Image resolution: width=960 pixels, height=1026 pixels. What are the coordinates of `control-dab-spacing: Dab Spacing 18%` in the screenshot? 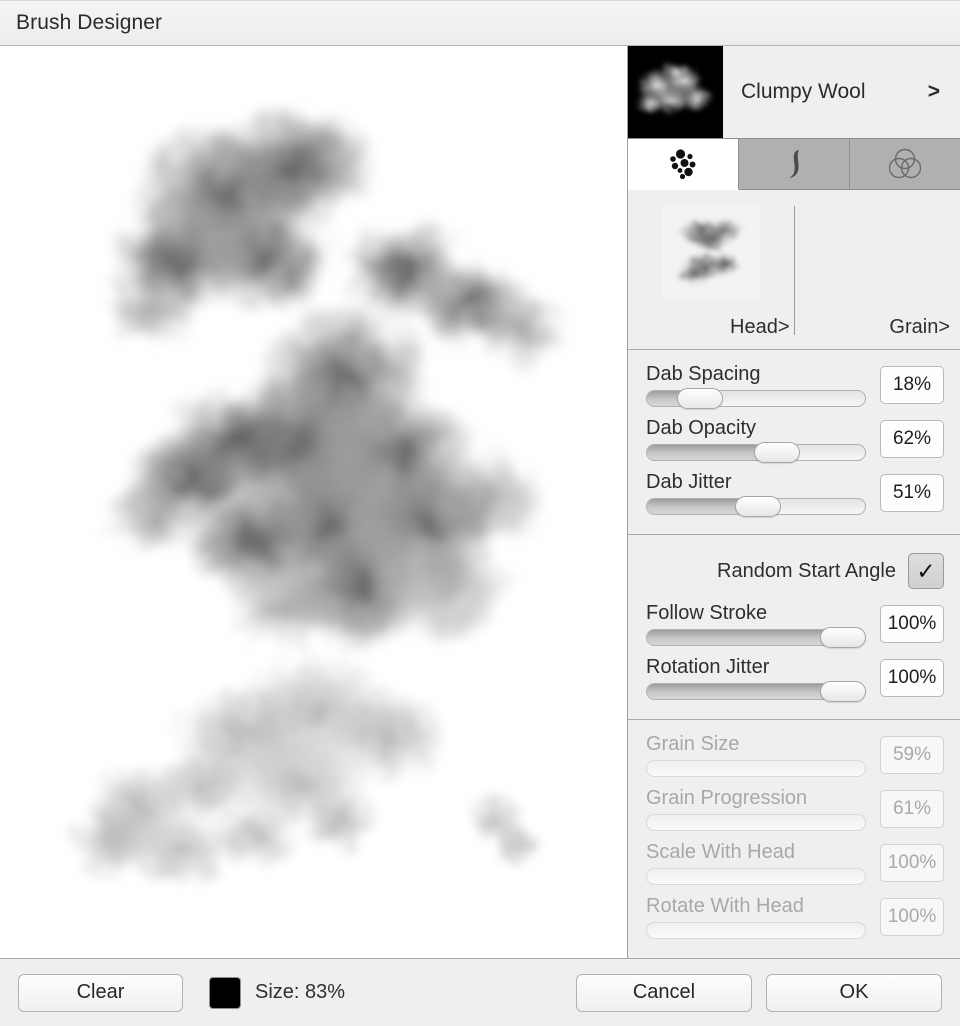 It's located at (794, 384).